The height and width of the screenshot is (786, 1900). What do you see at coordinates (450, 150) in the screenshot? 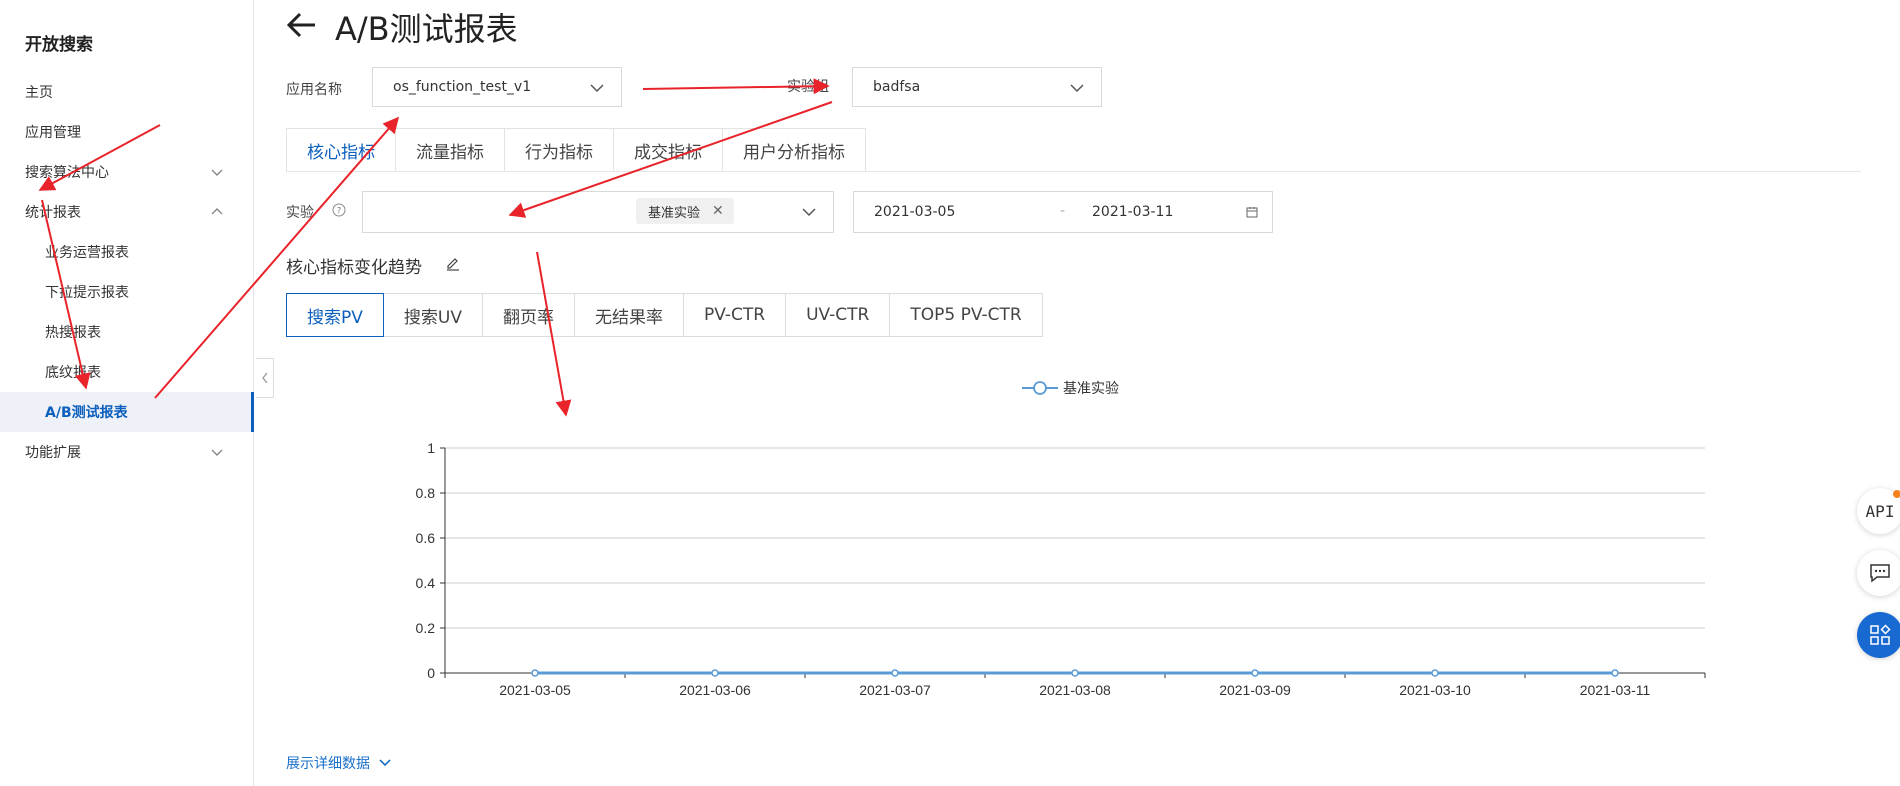
I see `tab-traffic-metrics: 流量指标` at bounding box center [450, 150].